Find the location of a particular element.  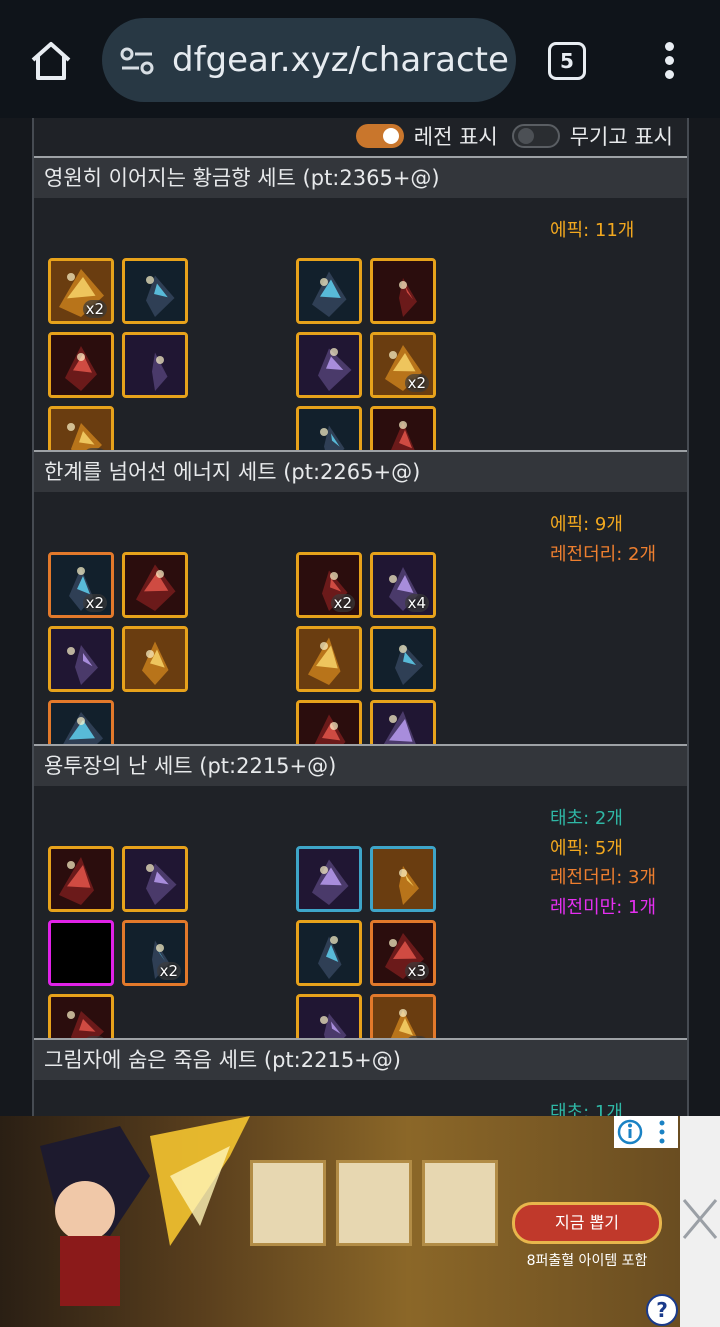

grade-count: 레전더리: 3개 is located at coordinates (603, 877).